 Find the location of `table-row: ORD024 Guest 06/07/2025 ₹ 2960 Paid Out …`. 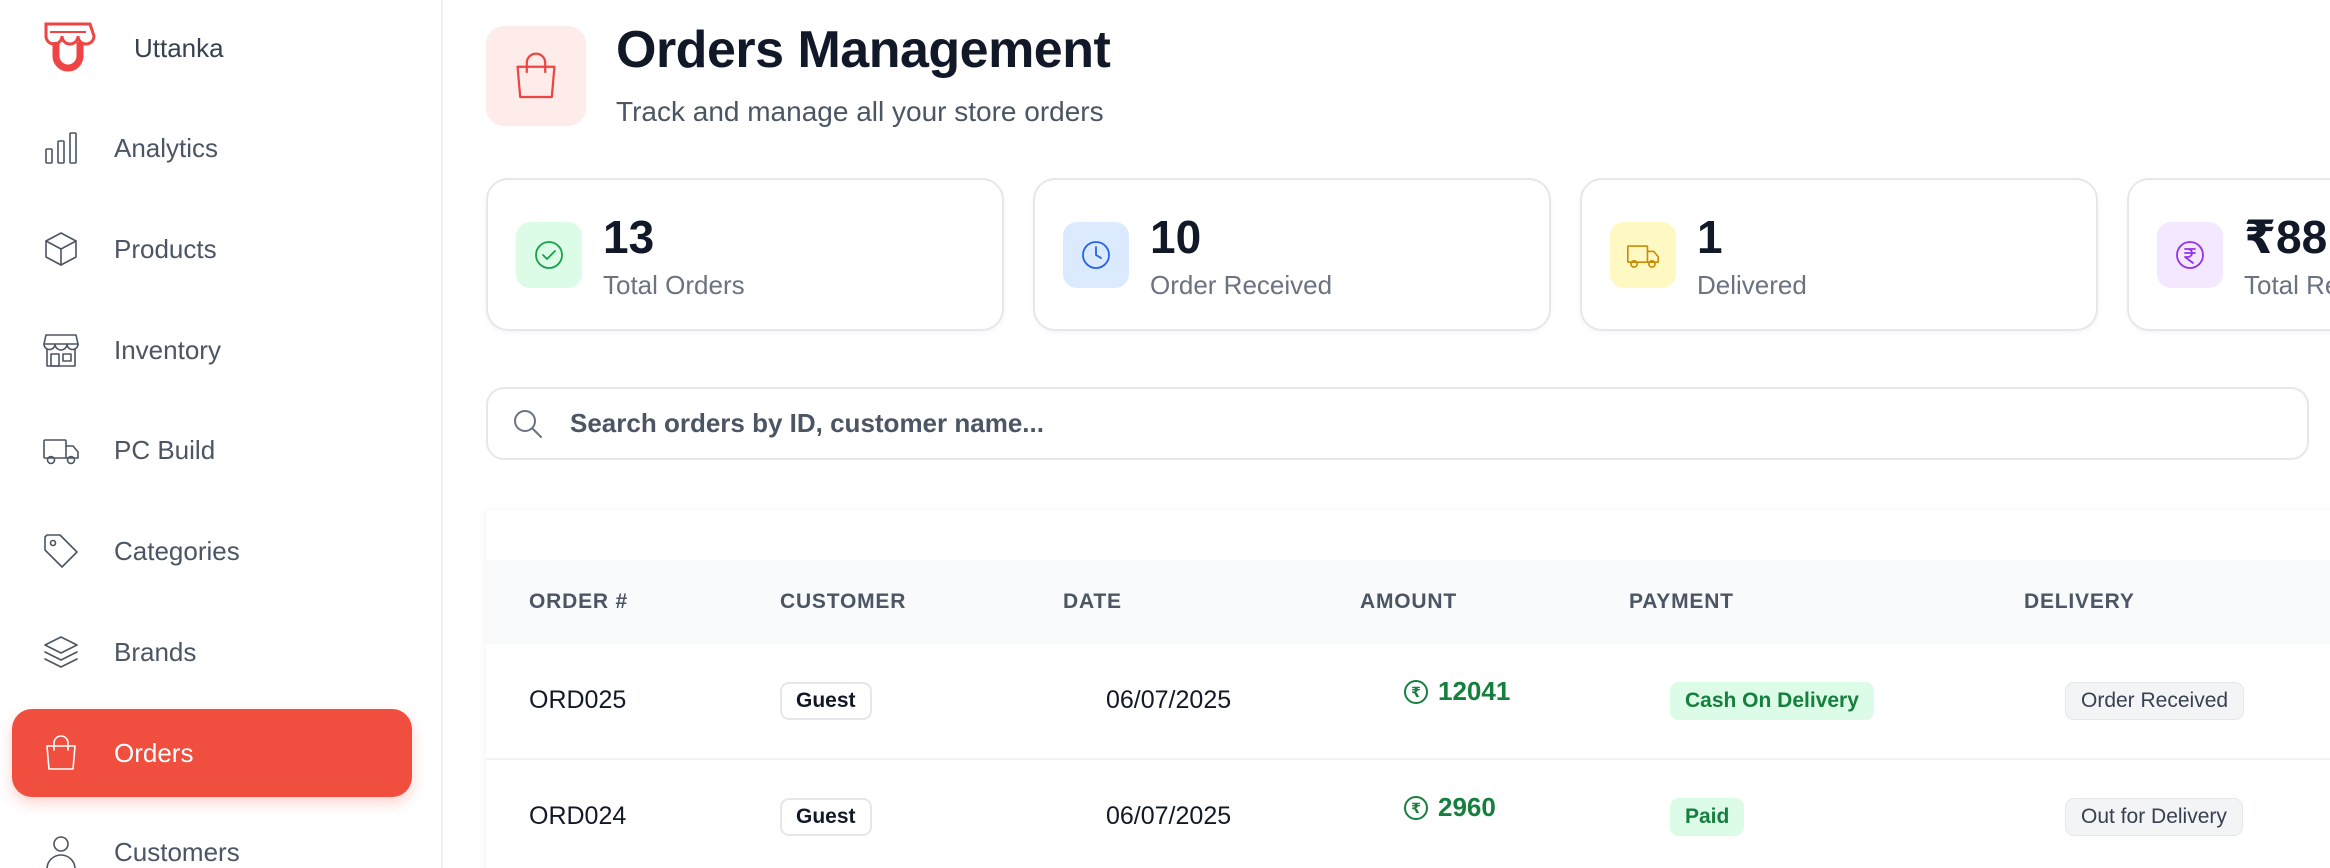

table-row: ORD024 Guest 06/07/2025 ₹ 2960 Paid Out … is located at coordinates (1408, 814).